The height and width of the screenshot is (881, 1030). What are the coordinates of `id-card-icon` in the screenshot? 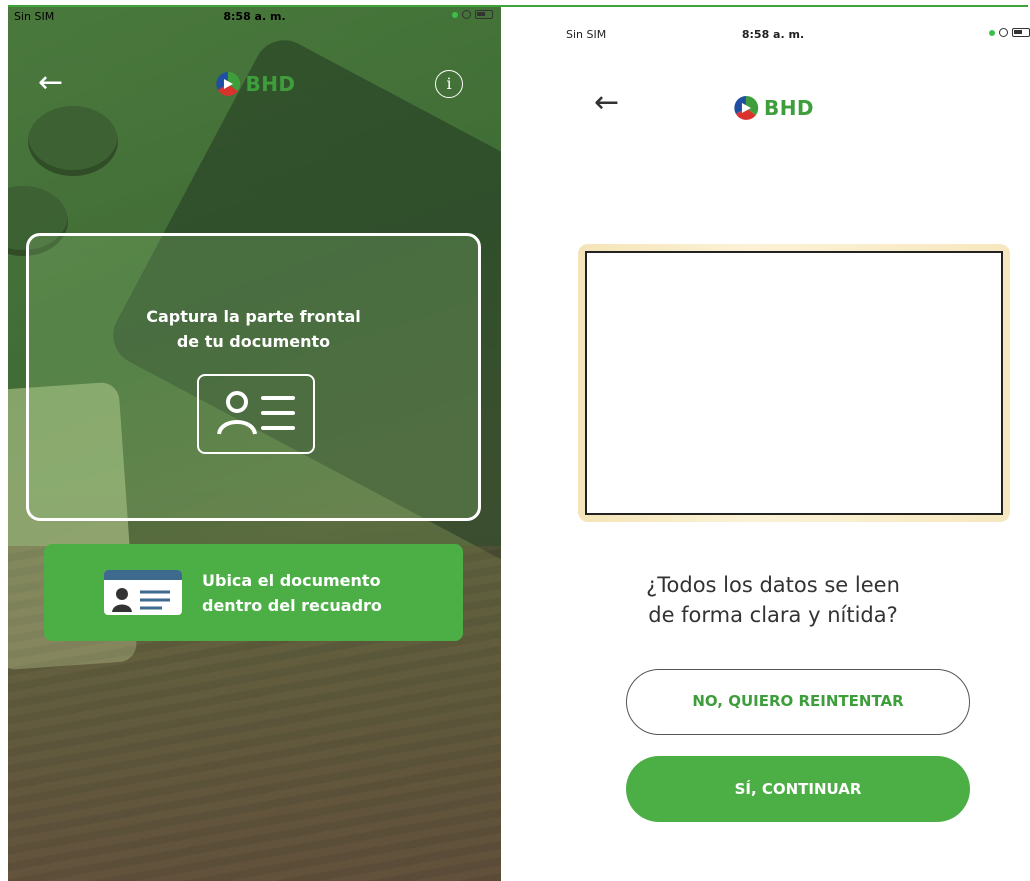 It's located at (256, 414).